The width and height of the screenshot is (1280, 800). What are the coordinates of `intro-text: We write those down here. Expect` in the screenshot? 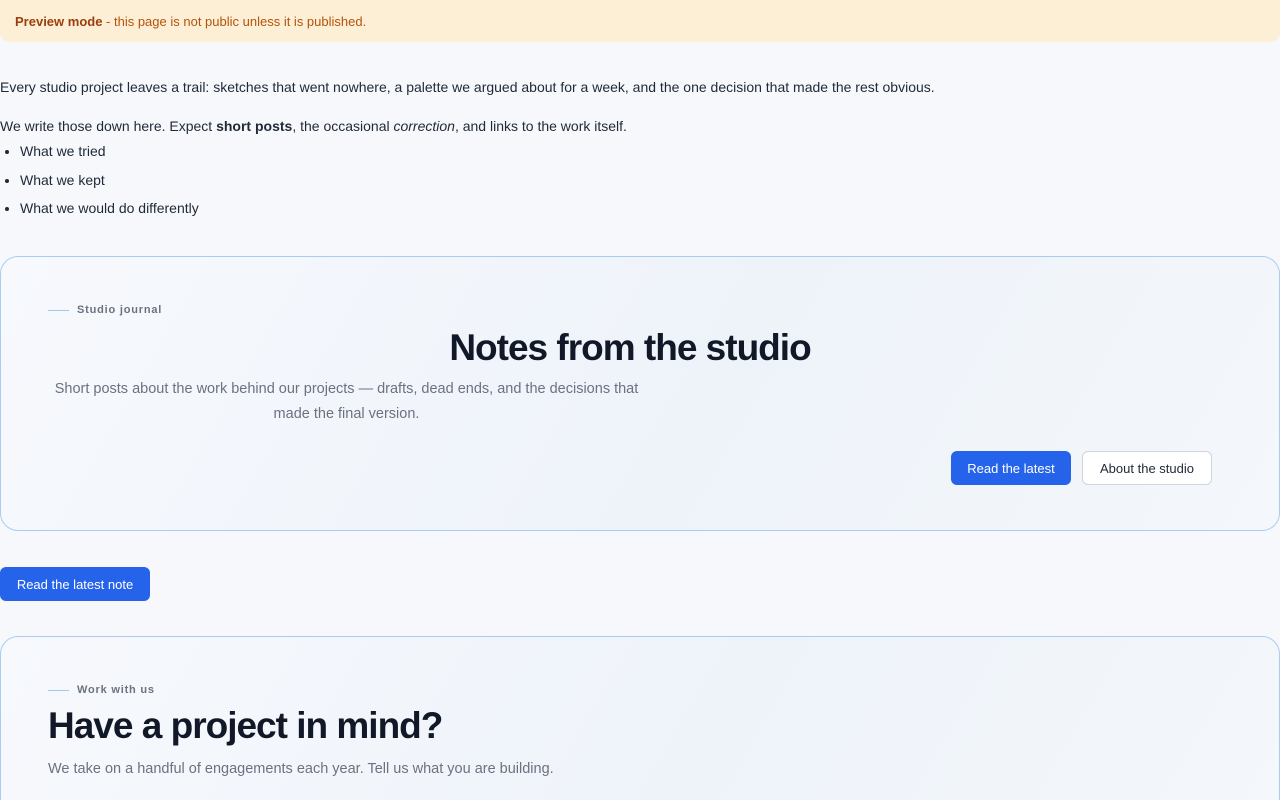 It's located at (108, 126).